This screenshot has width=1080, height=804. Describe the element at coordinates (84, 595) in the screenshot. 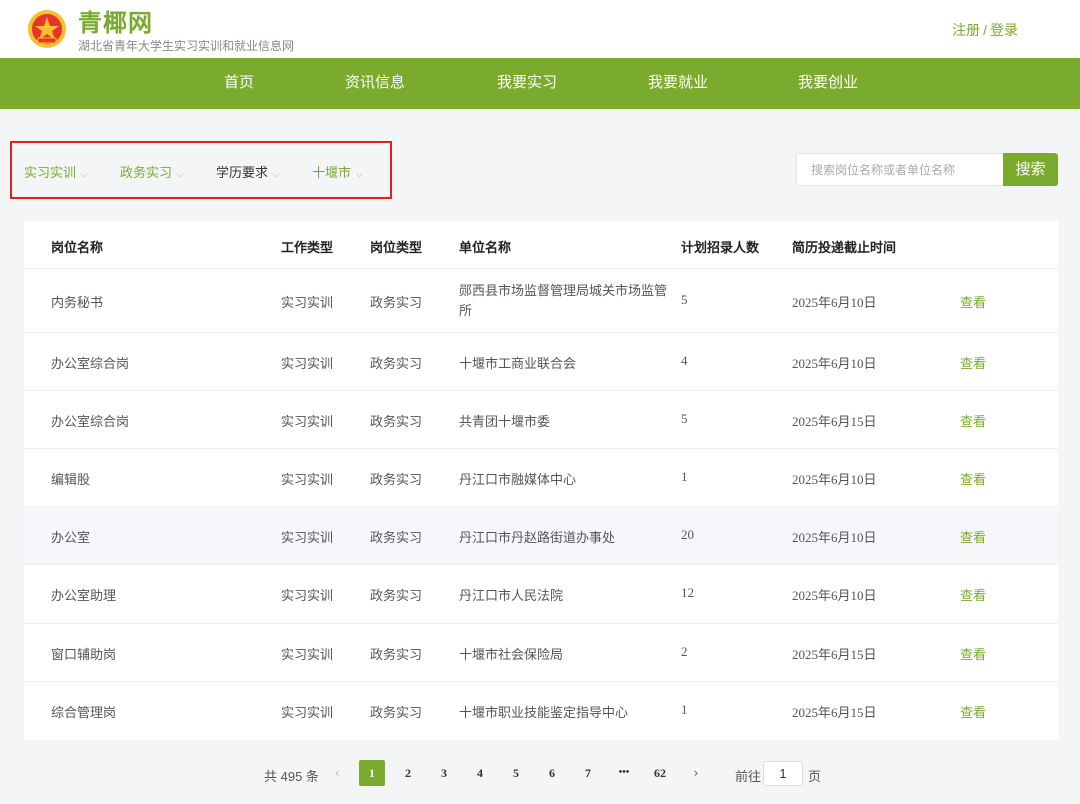

I see `cell-post: 办公室助理` at that location.